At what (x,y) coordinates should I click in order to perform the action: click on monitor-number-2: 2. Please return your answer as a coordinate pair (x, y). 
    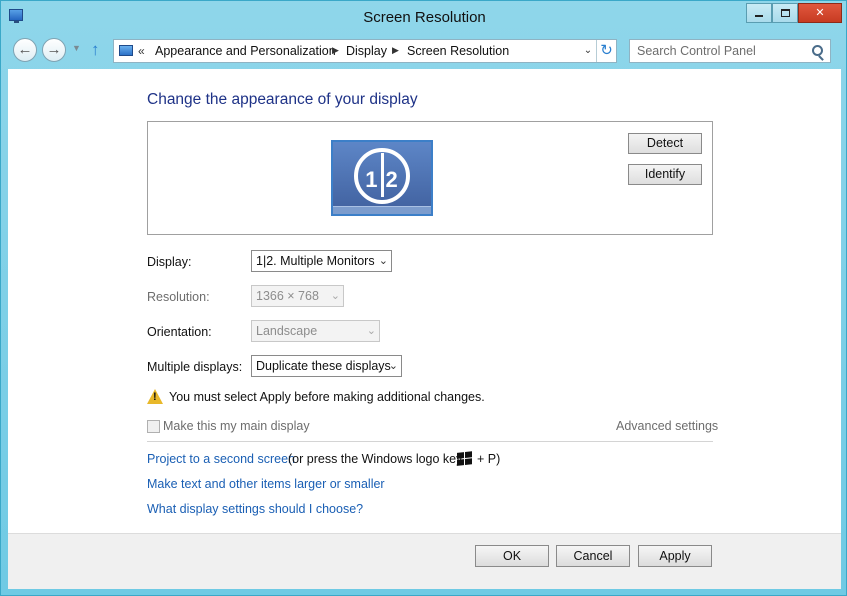
    Looking at the image, I should click on (392, 179).